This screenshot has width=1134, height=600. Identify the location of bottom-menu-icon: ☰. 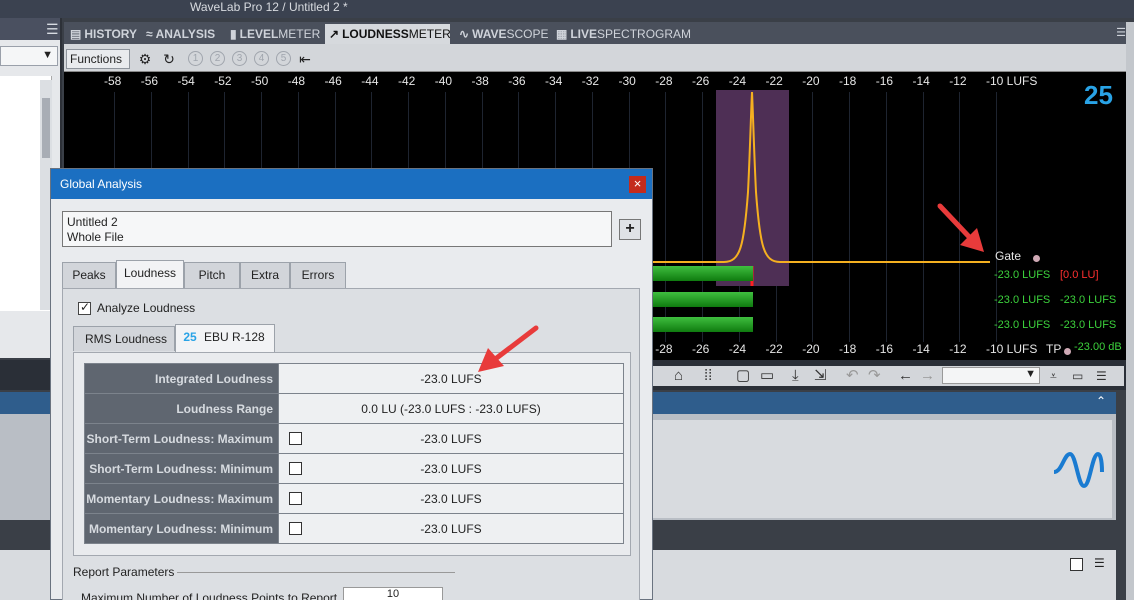
(1099, 563).